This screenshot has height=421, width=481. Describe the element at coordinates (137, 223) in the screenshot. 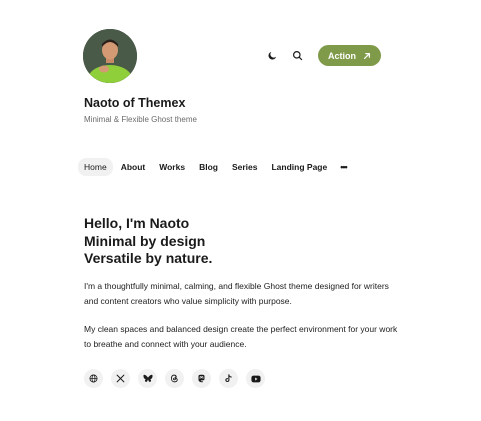

I see `hero-line-1: Hello, I'm Naoto` at that location.